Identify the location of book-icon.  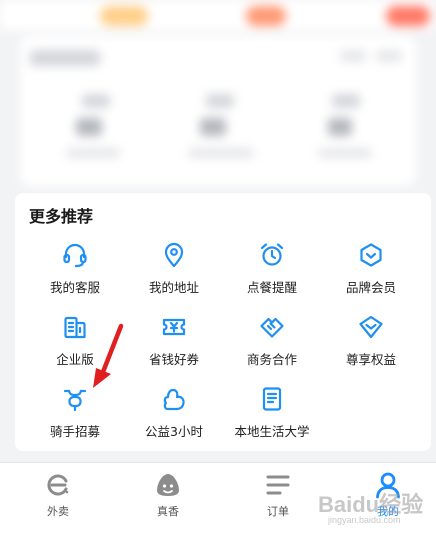
(272, 399).